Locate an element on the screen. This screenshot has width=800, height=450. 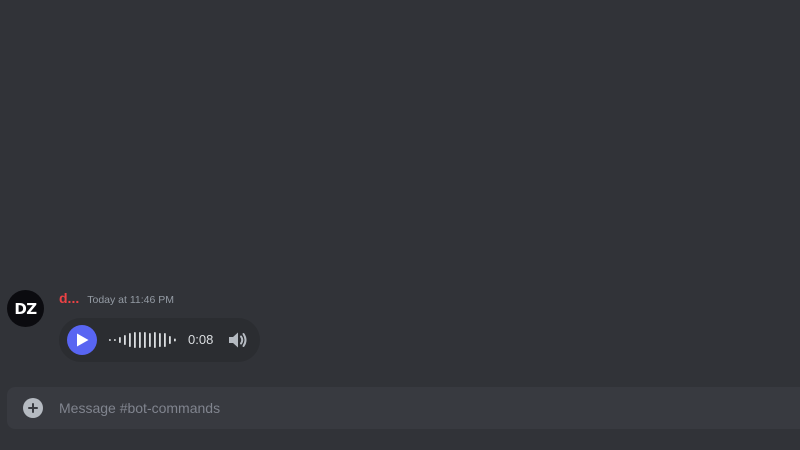
message-input is located at coordinates (419, 408).